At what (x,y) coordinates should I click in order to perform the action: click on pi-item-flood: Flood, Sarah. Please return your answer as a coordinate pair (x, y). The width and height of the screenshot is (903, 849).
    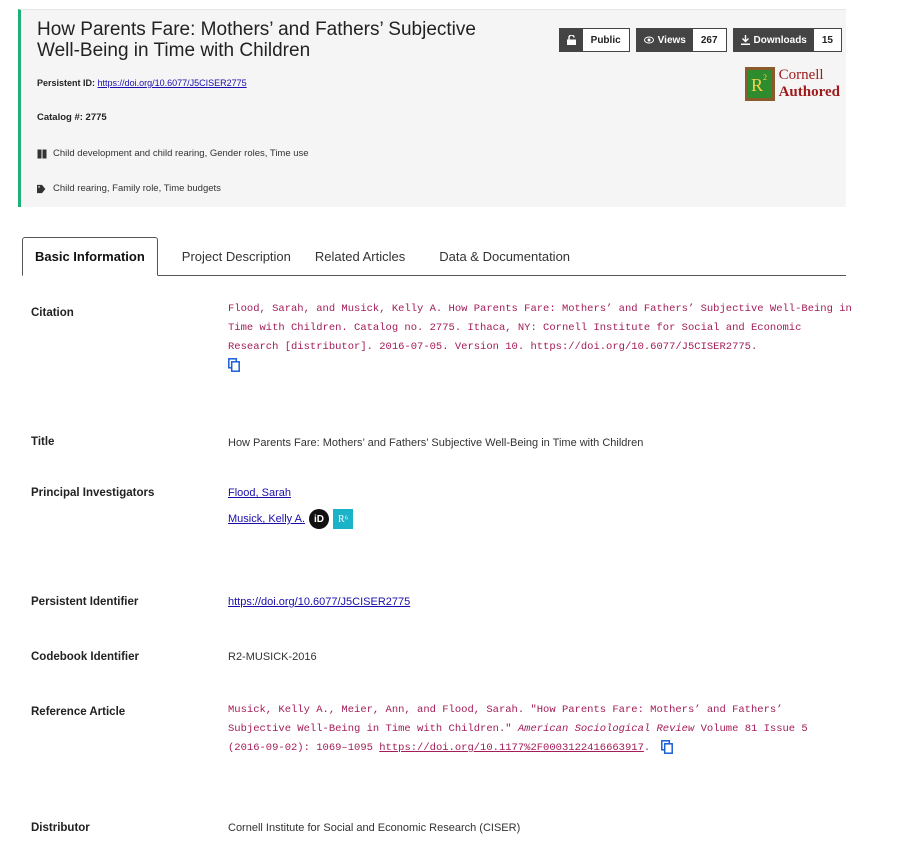
    Looking at the image, I should click on (538, 493).